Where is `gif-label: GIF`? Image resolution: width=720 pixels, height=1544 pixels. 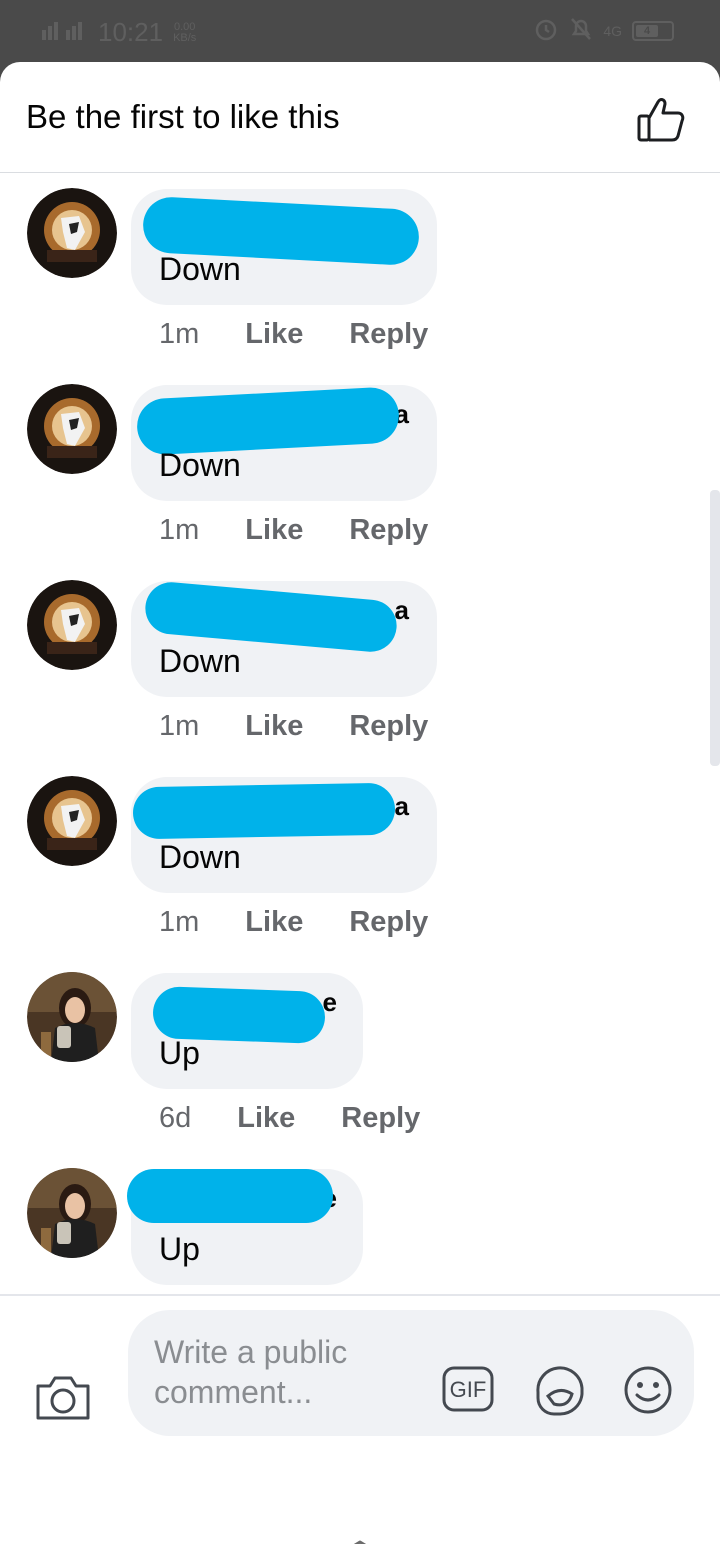 gif-label: GIF is located at coordinates (468, 1389).